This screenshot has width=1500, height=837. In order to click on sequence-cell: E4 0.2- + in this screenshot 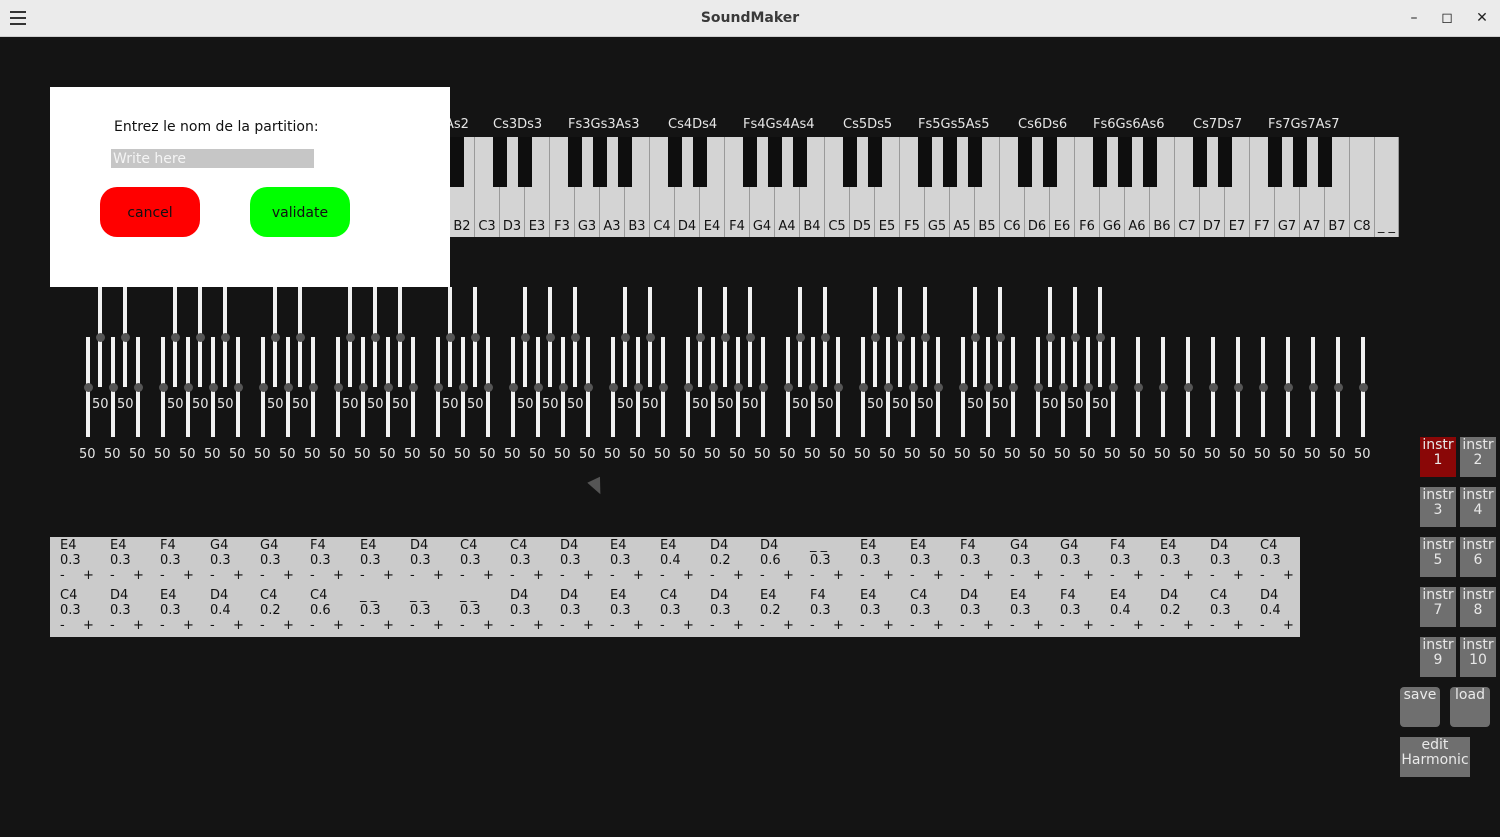, I will do `click(775, 612)`.